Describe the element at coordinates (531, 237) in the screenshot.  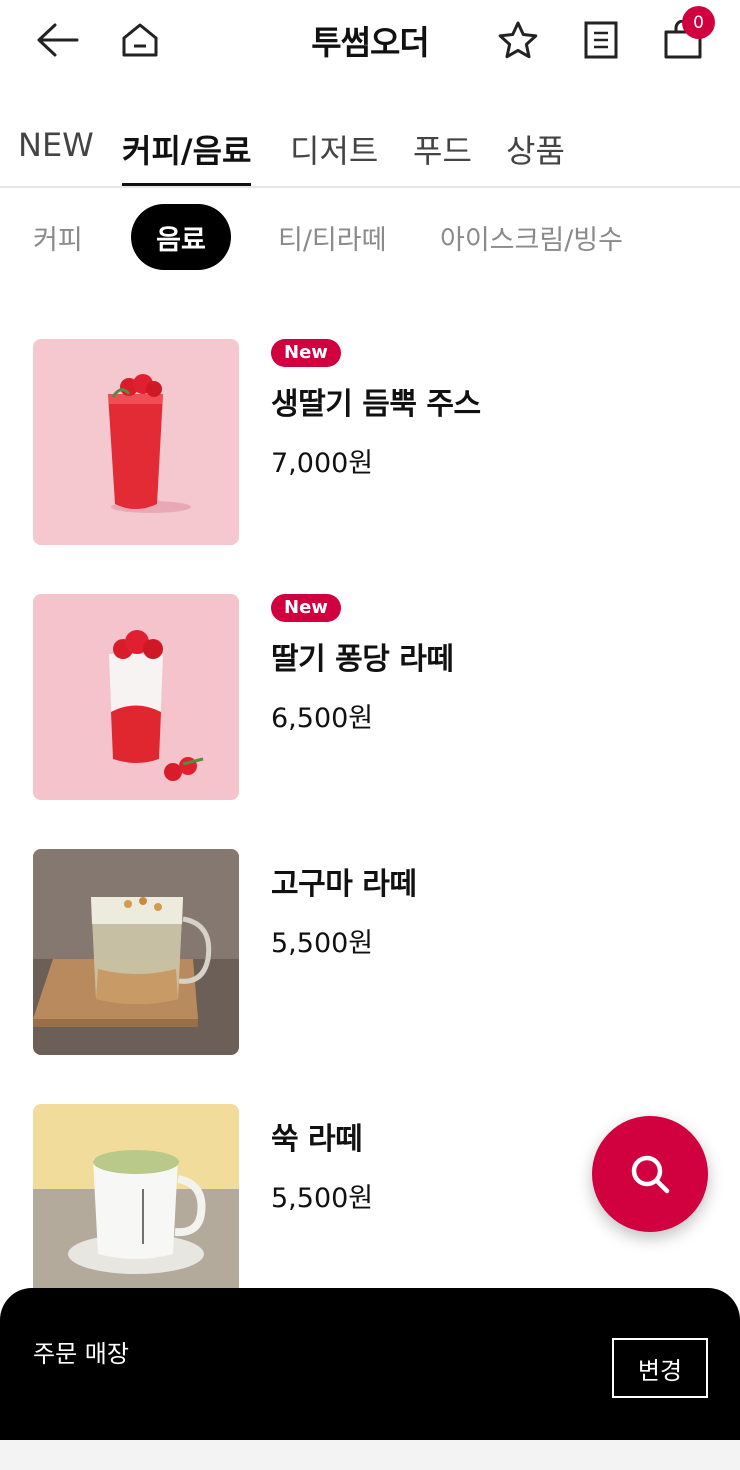
I see `subtab-icecream-bingsu: 아이스크림/빙수` at that location.